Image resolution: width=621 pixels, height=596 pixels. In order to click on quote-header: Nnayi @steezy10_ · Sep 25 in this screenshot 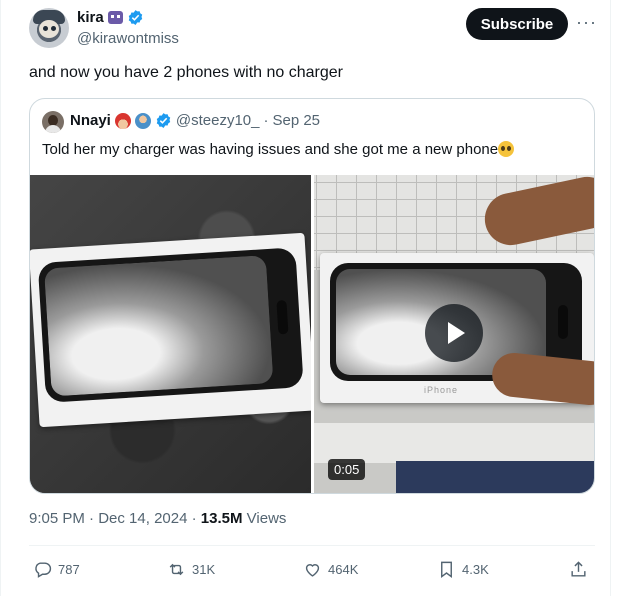, I will do `click(195, 120)`.